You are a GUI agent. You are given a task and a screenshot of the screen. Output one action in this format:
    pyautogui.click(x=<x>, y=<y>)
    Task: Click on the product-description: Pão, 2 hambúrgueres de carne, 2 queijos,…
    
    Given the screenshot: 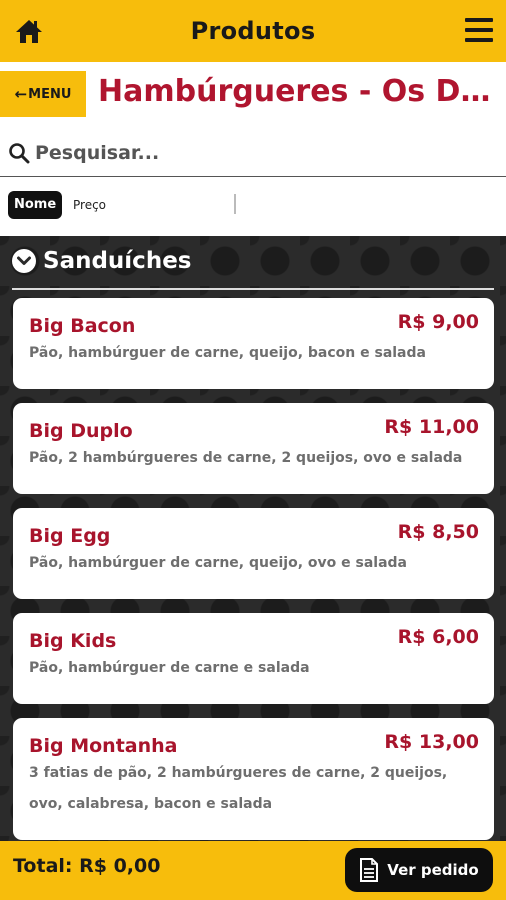 What is the action you would take?
    pyautogui.click(x=246, y=458)
    